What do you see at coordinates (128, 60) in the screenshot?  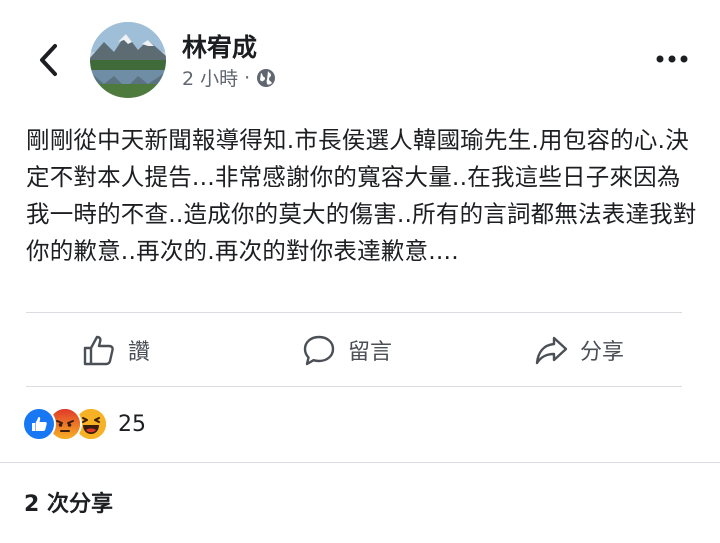 I see `avatar` at bounding box center [128, 60].